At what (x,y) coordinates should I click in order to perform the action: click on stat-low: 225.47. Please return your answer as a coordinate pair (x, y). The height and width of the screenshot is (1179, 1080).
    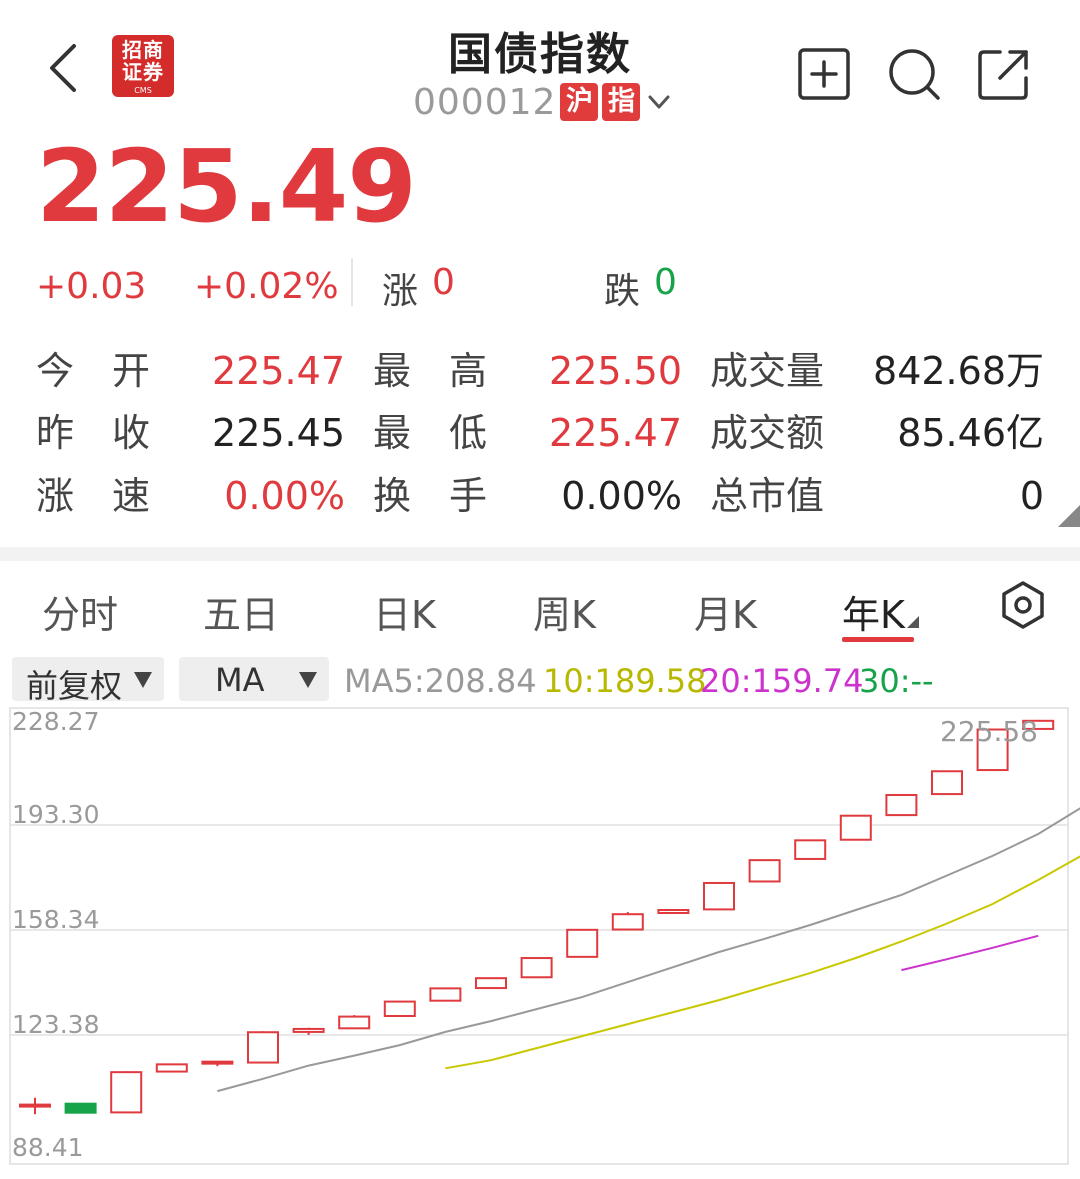
    Looking at the image, I should click on (615, 433).